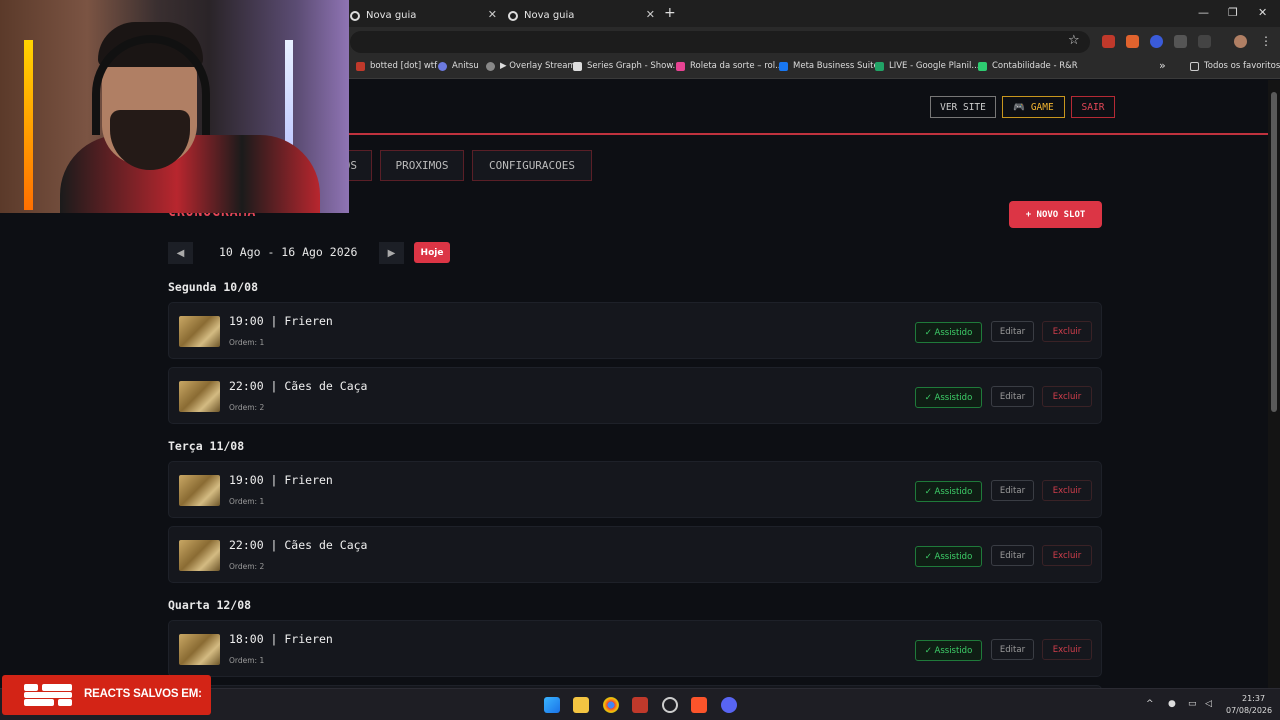  Describe the element at coordinates (1055, 214) in the screenshot. I see `new-slot-button: + NOVO SLOT` at that location.